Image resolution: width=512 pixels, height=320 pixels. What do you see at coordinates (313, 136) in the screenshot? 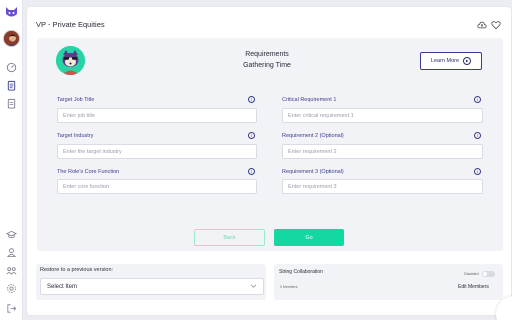
I see `requirement-2-label: Requirement 2 (Optional)` at bounding box center [313, 136].